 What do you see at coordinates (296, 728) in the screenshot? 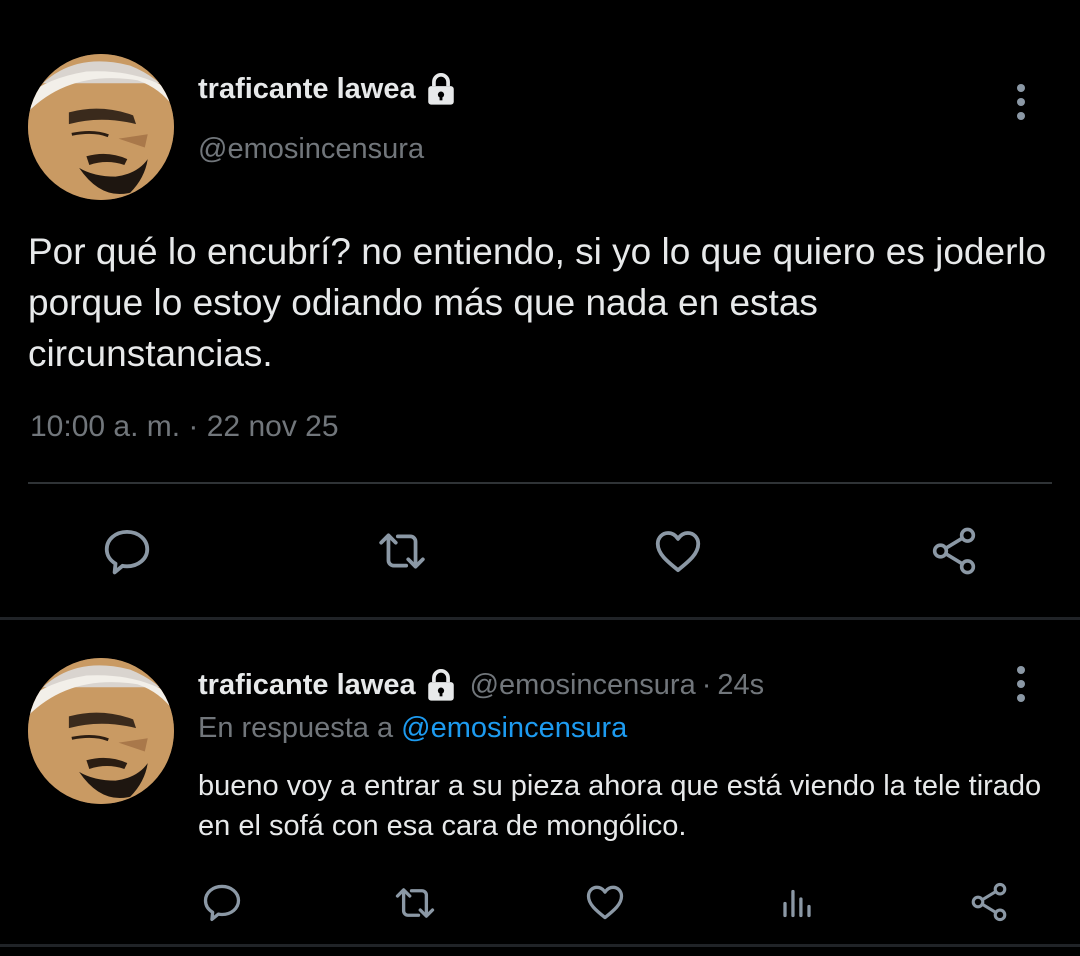
I see `reply-prefix: En respuesta a` at bounding box center [296, 728].